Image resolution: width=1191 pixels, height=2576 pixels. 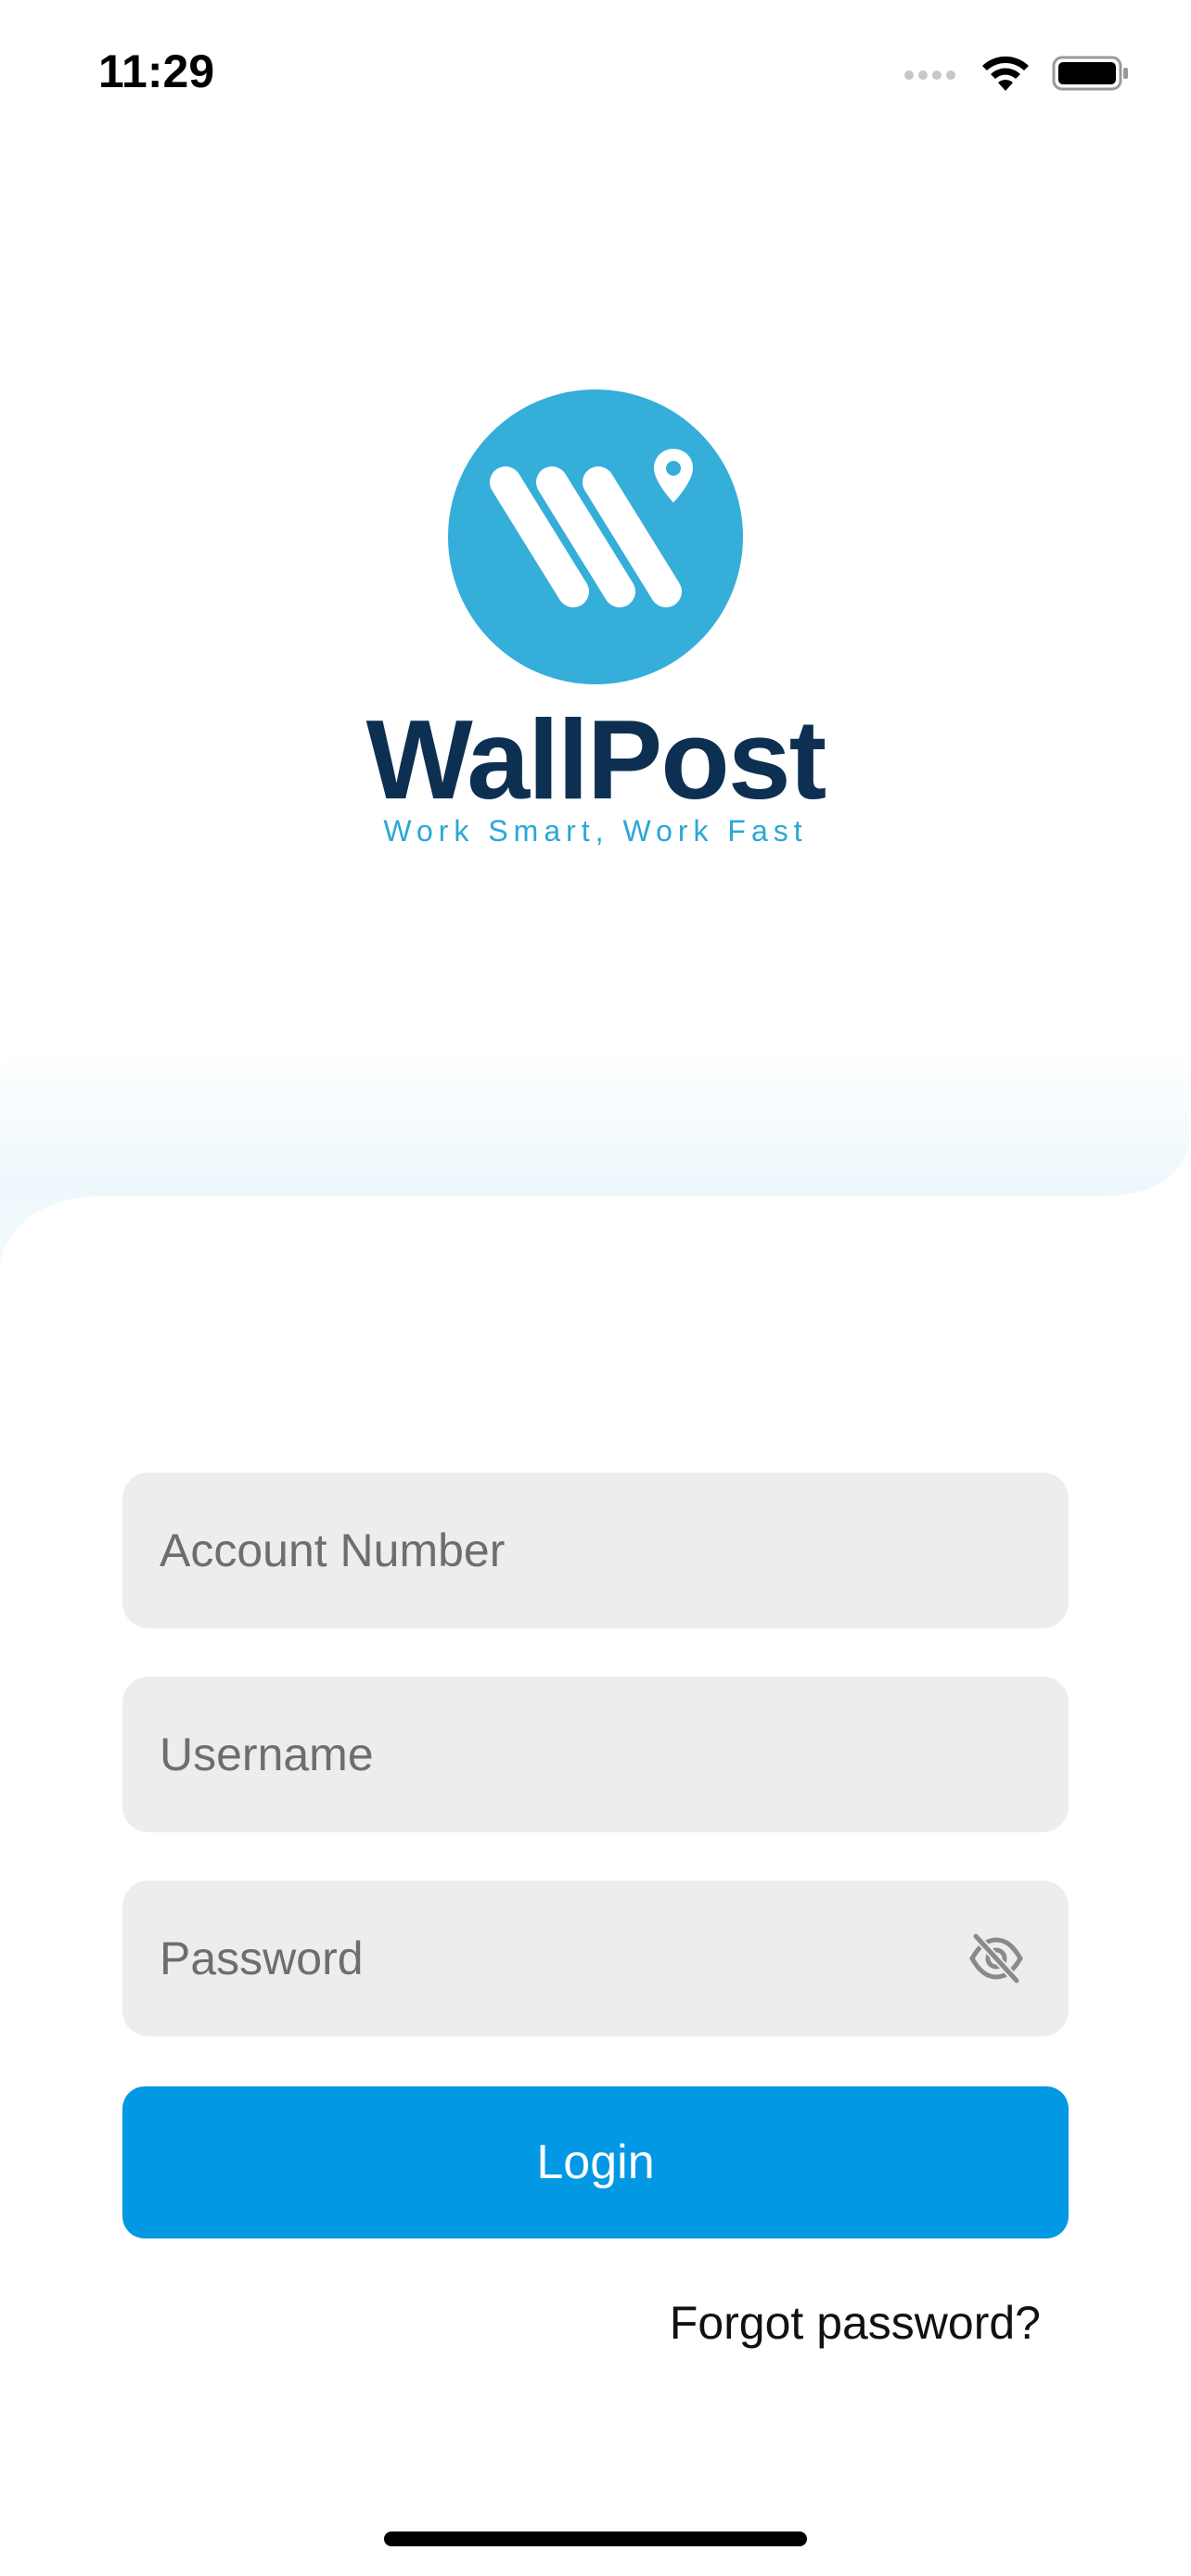 I want to click on account-number-field, so click(x=595, y=1551).